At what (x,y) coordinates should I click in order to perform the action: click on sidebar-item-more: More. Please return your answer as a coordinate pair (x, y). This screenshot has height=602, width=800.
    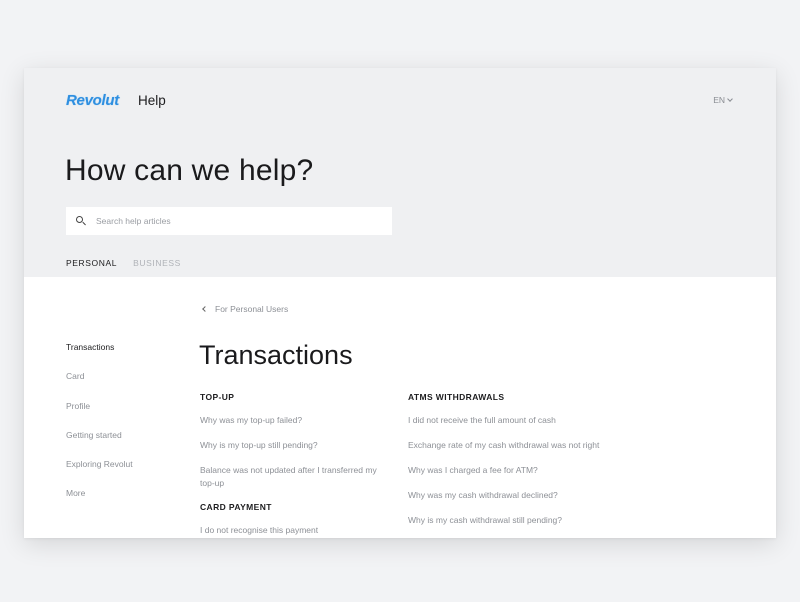
    Looking at the image, I should click on (99, 502).